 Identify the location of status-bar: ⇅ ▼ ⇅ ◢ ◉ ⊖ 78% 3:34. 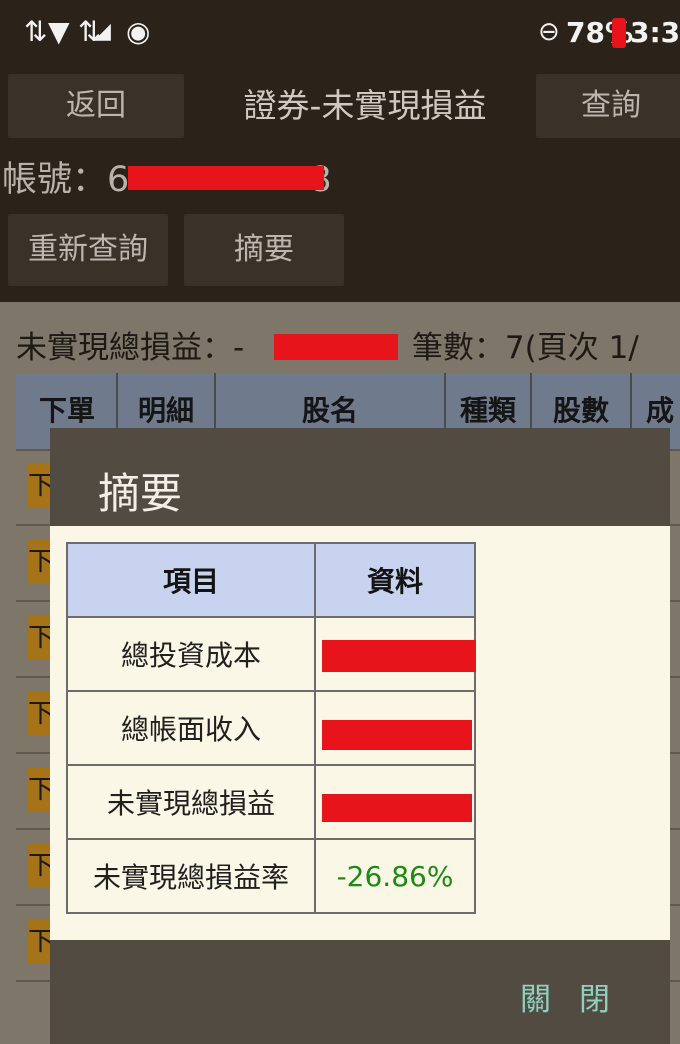
(340, 33).